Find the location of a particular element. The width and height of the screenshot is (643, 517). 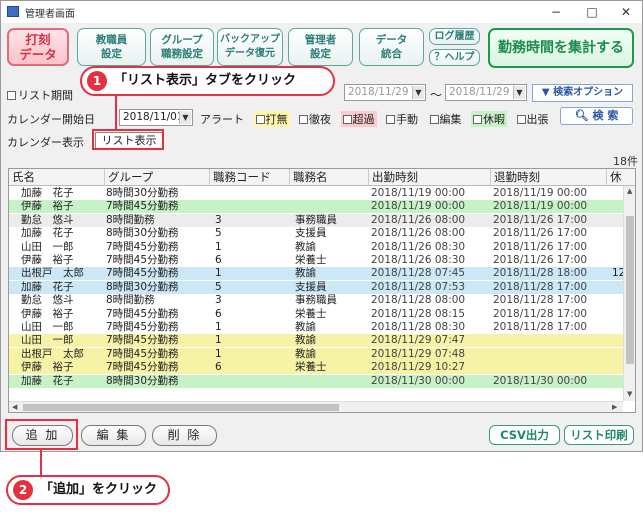

time-data-button: 打刻 データ is located at coordinates (38, 47).